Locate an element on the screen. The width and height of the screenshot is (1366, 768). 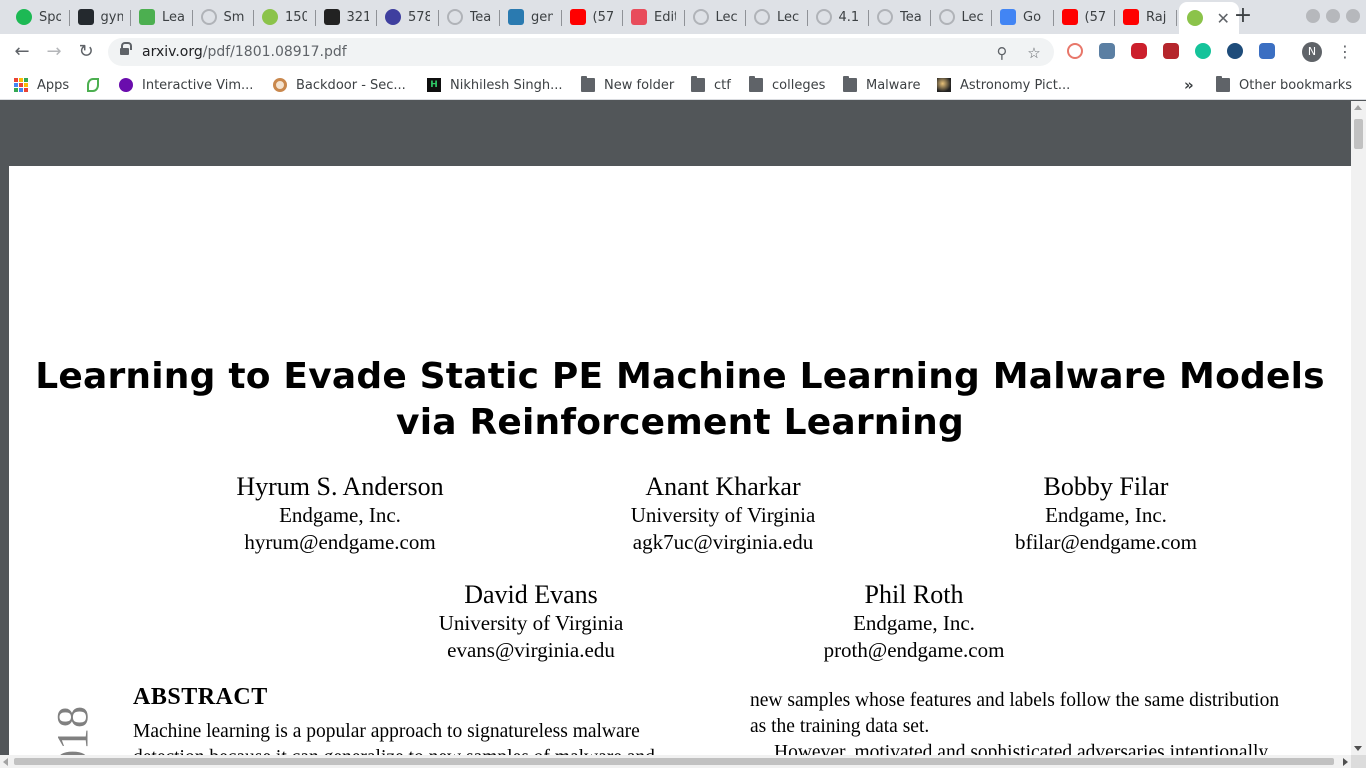
scroll-down-arrow-icon is located at coordinates (1358, 748).